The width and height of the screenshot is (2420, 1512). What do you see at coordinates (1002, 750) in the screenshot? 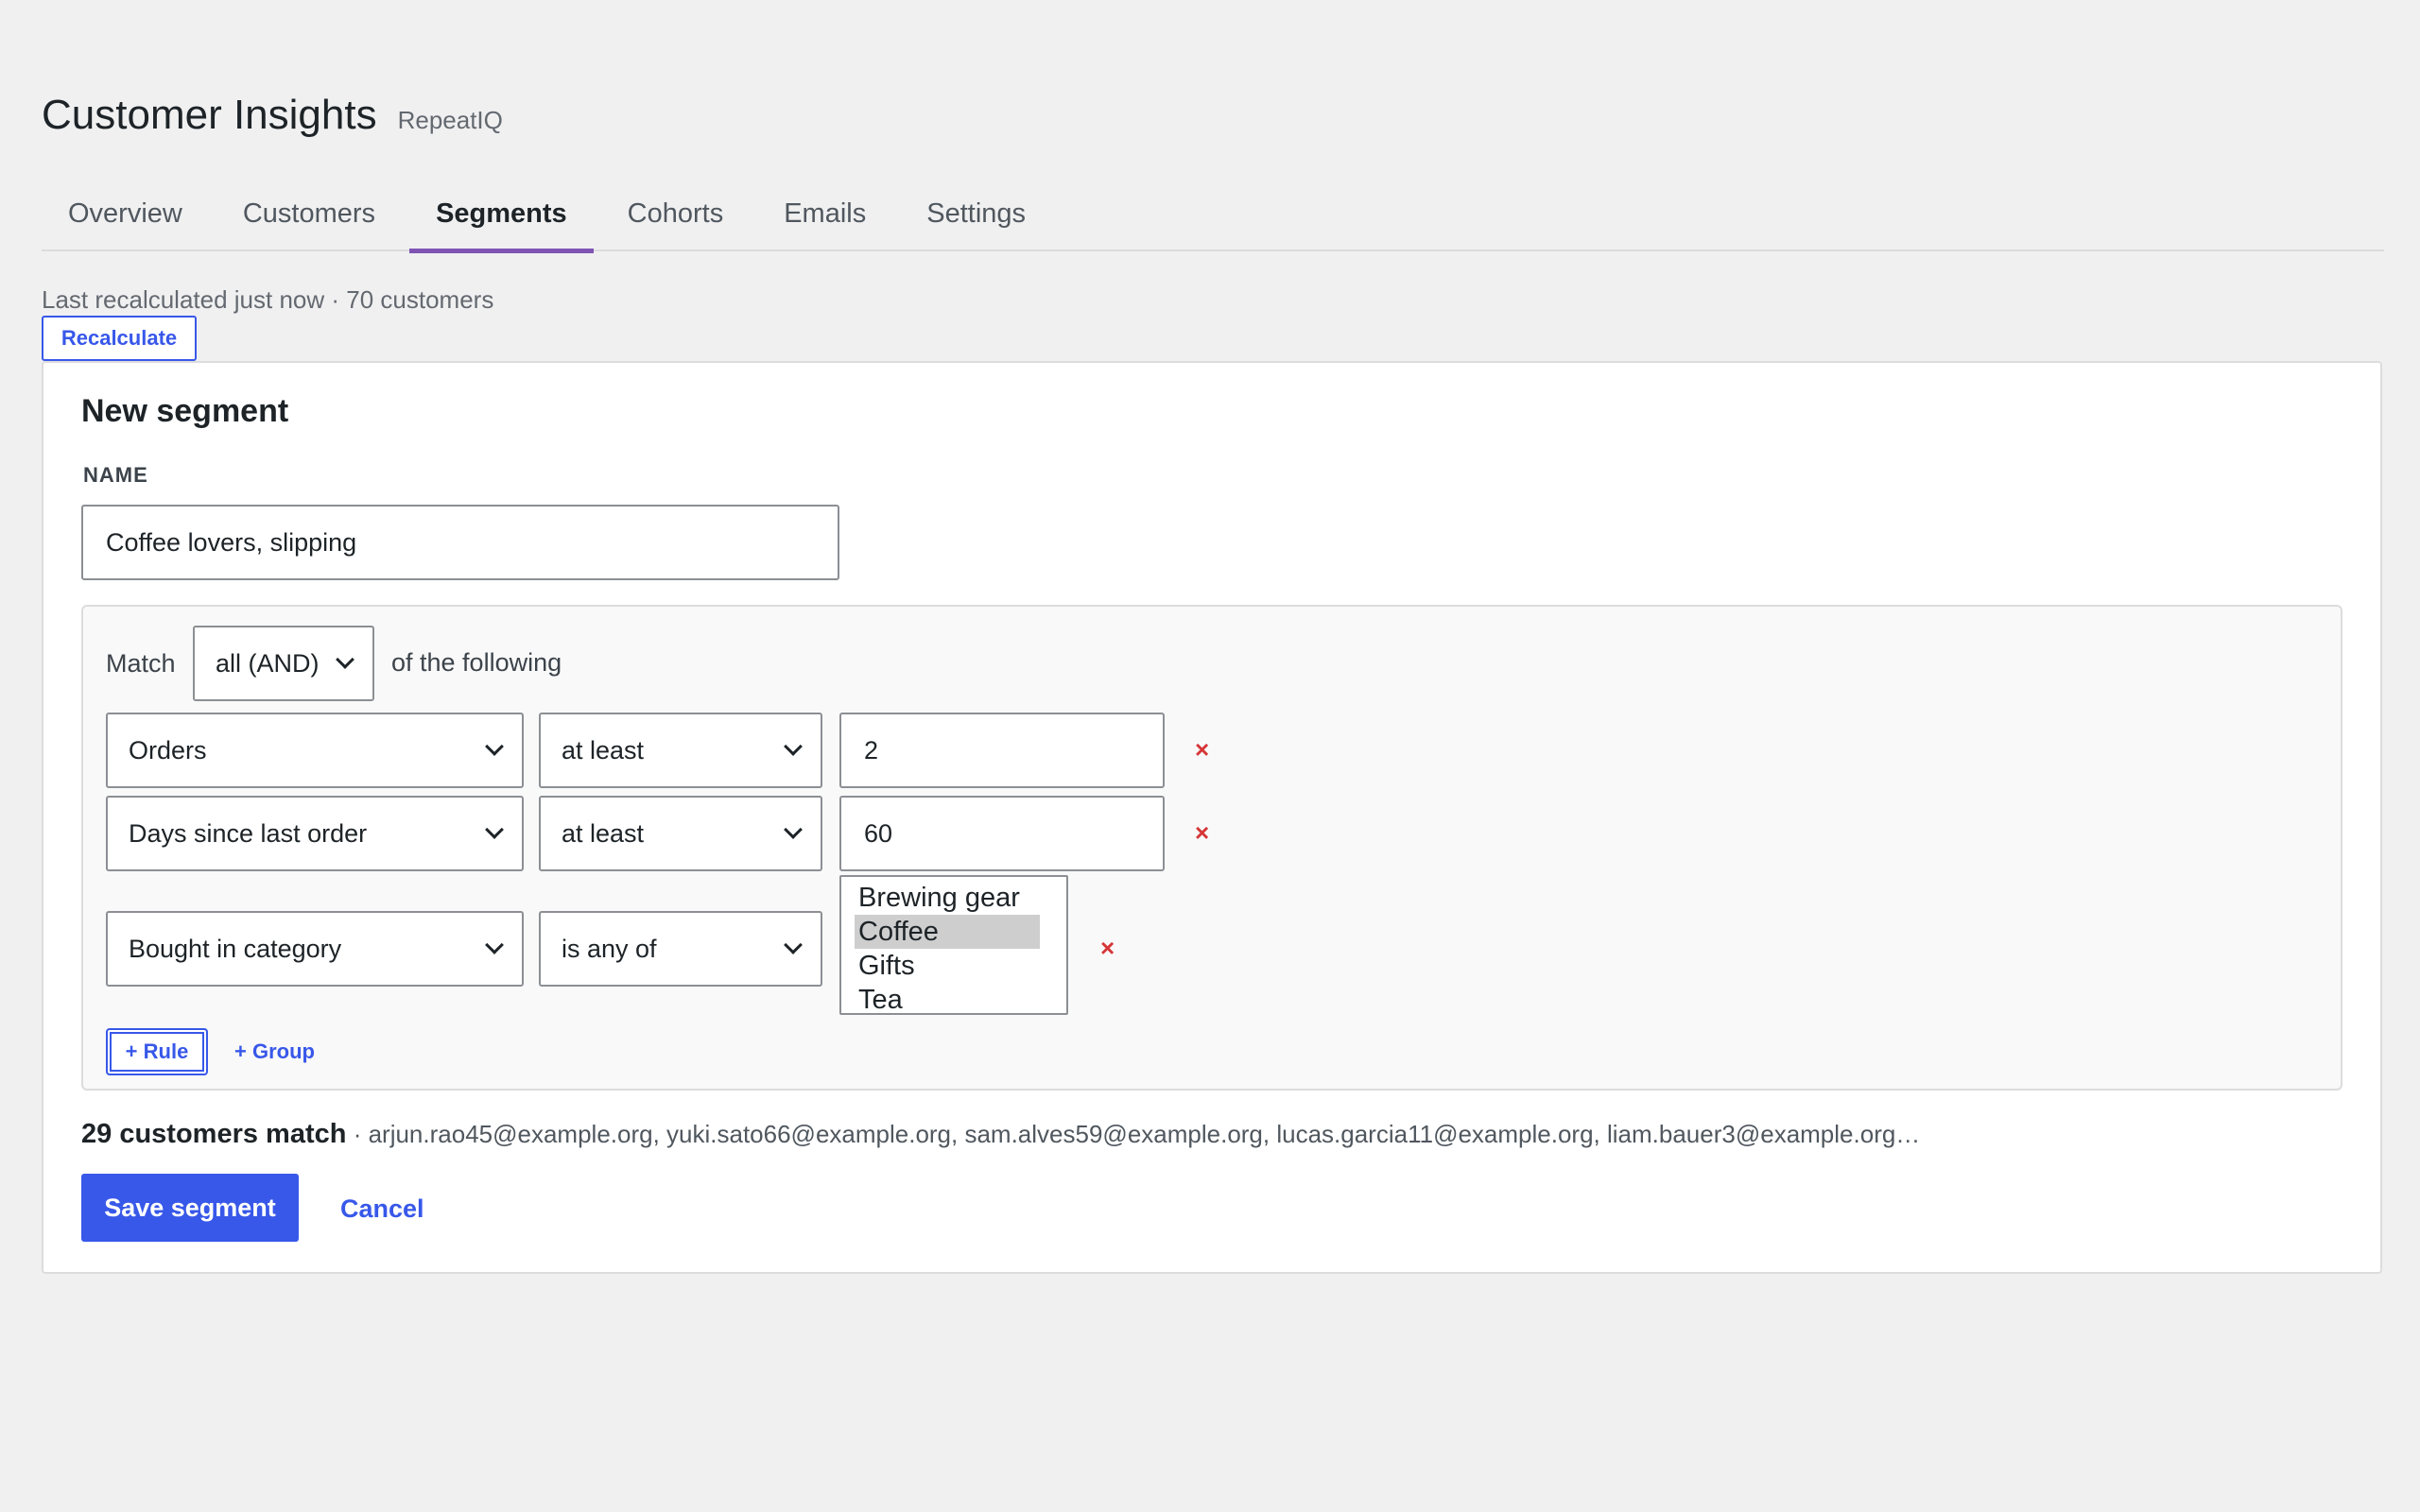
I see `rule-1-value-input: 2` at bounding box center [1002, 750].